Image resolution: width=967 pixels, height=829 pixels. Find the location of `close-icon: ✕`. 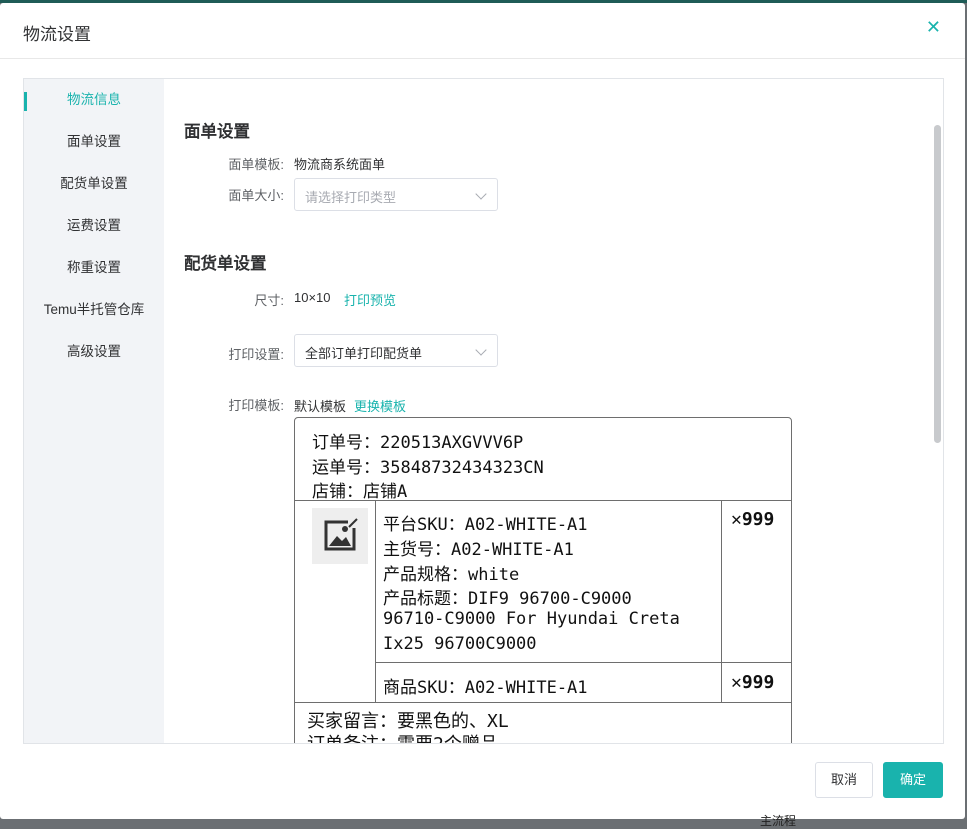

close-icon: ✕ is located at coordinates (933, 27).